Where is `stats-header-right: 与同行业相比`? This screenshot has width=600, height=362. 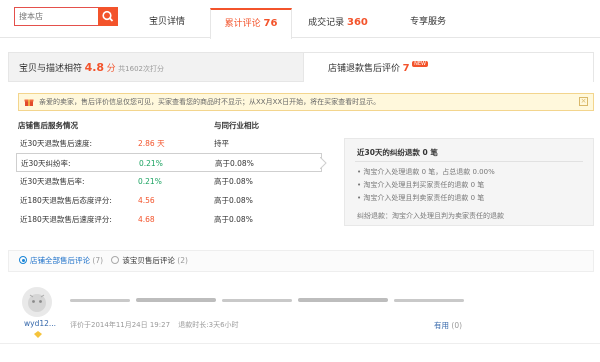
stats-header-right: 与同行业相比 is located at coordinates (236, 125).